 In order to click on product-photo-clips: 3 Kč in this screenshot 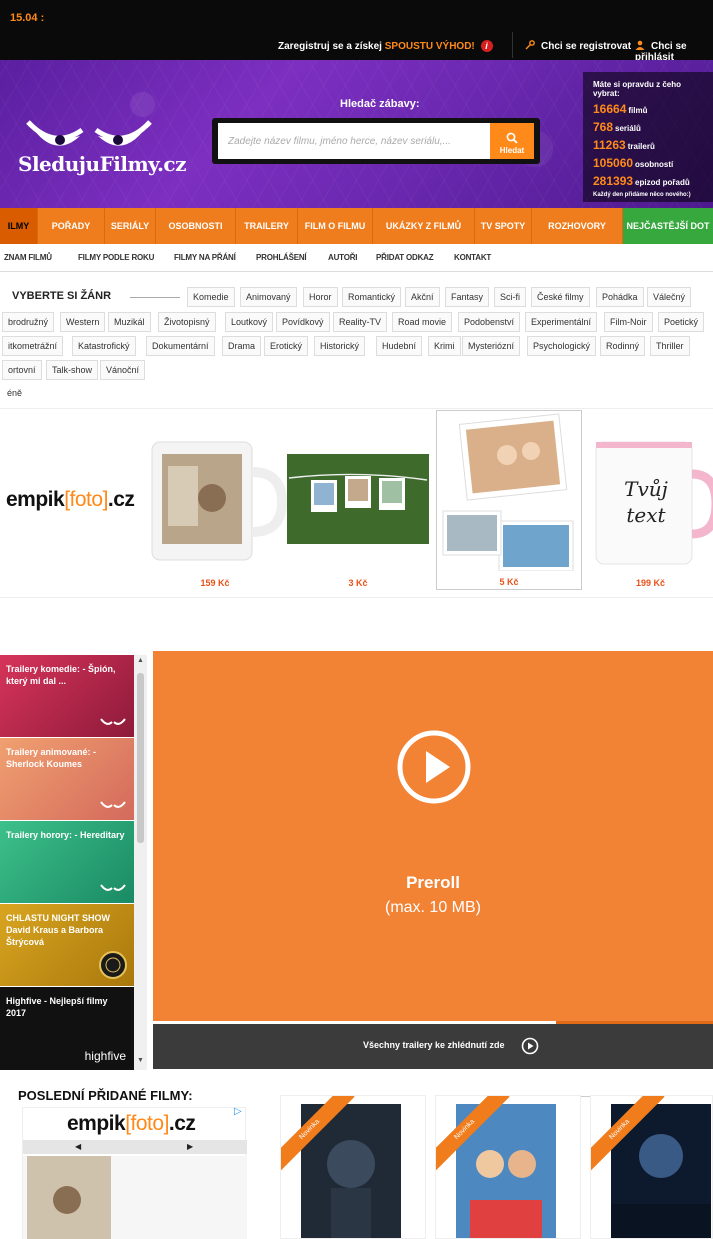, I will do `click(358, 500)`.